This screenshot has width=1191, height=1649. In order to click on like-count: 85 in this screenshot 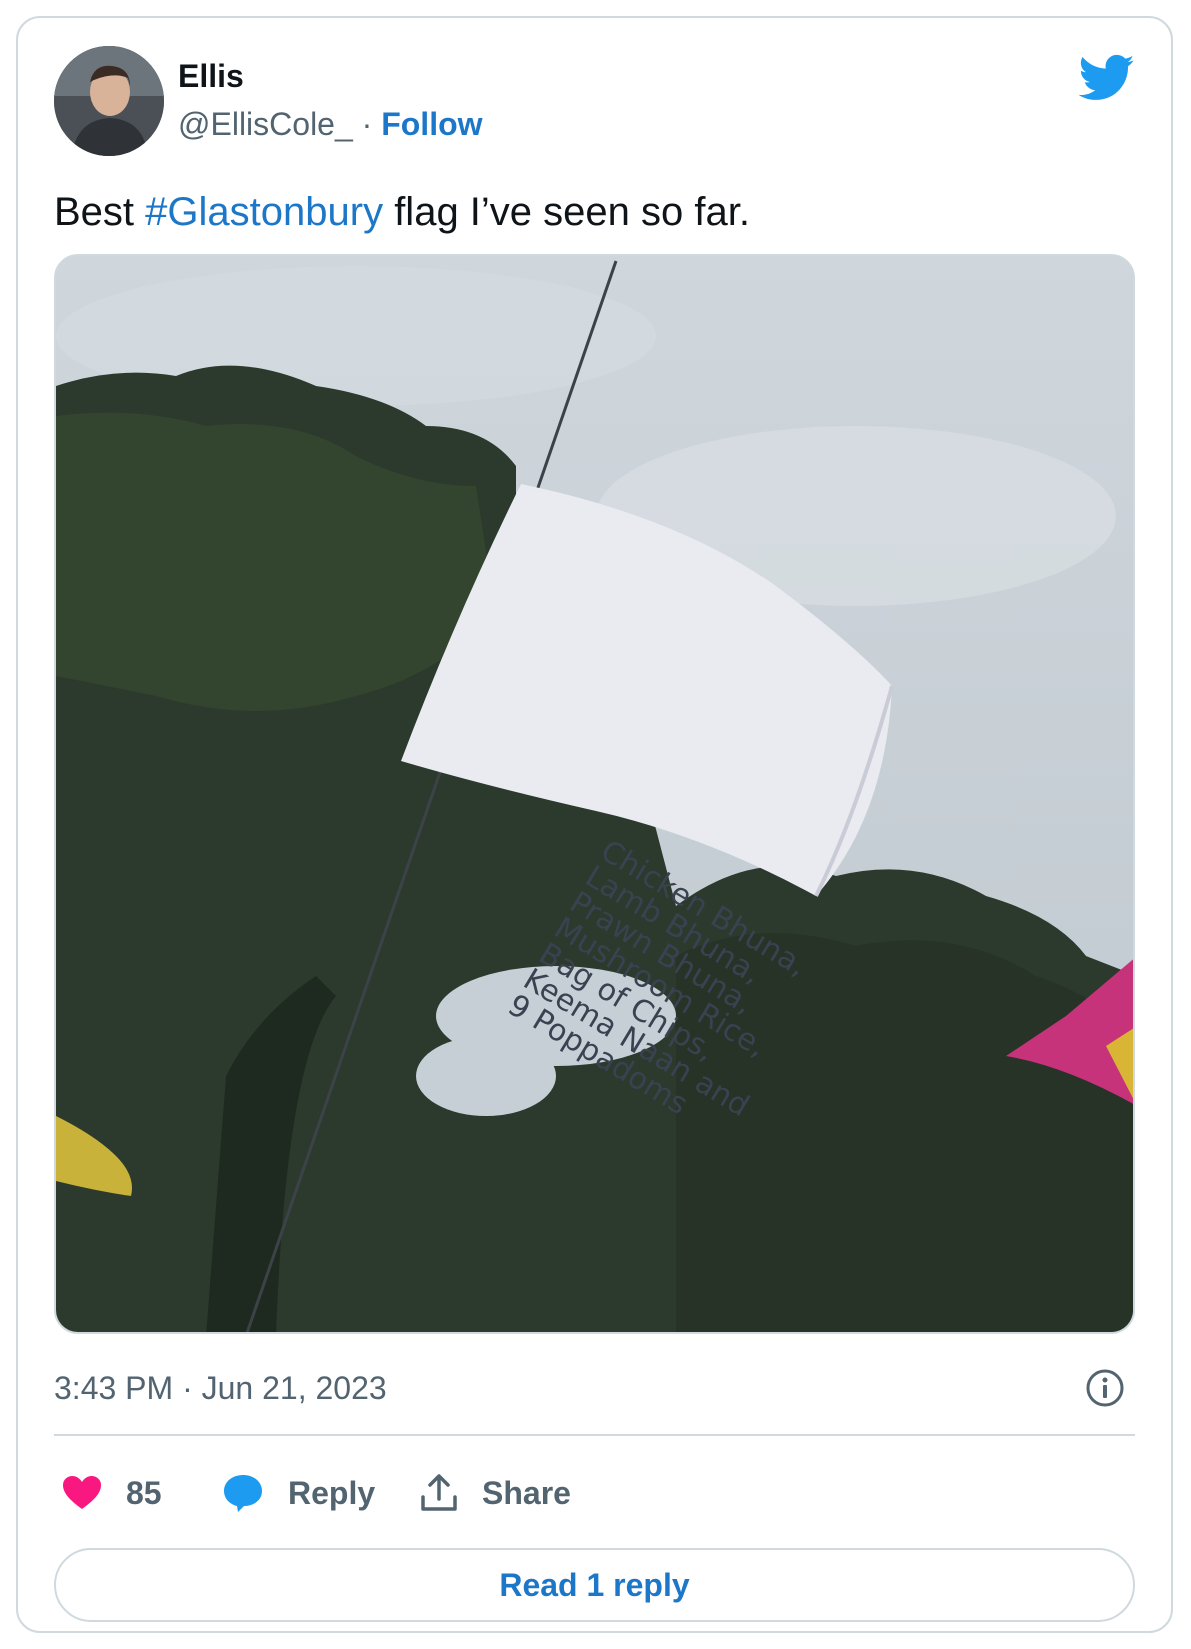, I will do `click(144, 1492)`.